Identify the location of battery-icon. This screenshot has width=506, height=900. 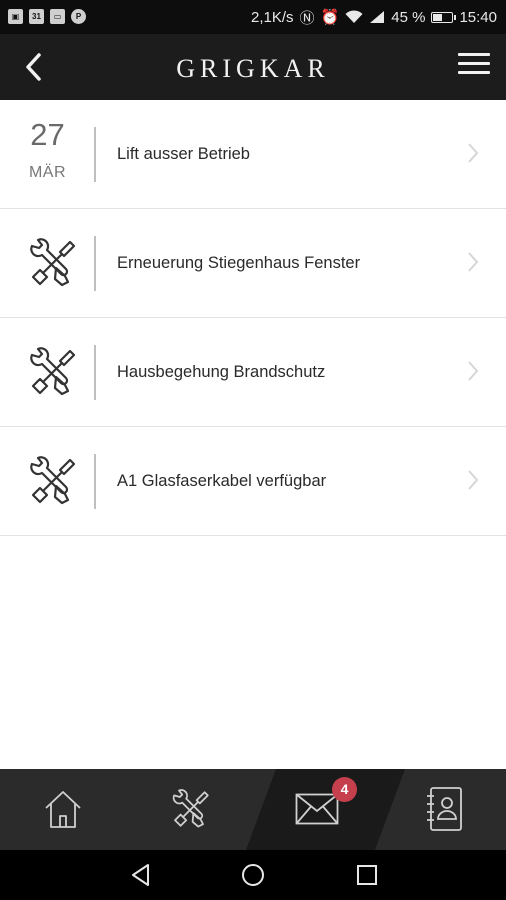
(444, 17).